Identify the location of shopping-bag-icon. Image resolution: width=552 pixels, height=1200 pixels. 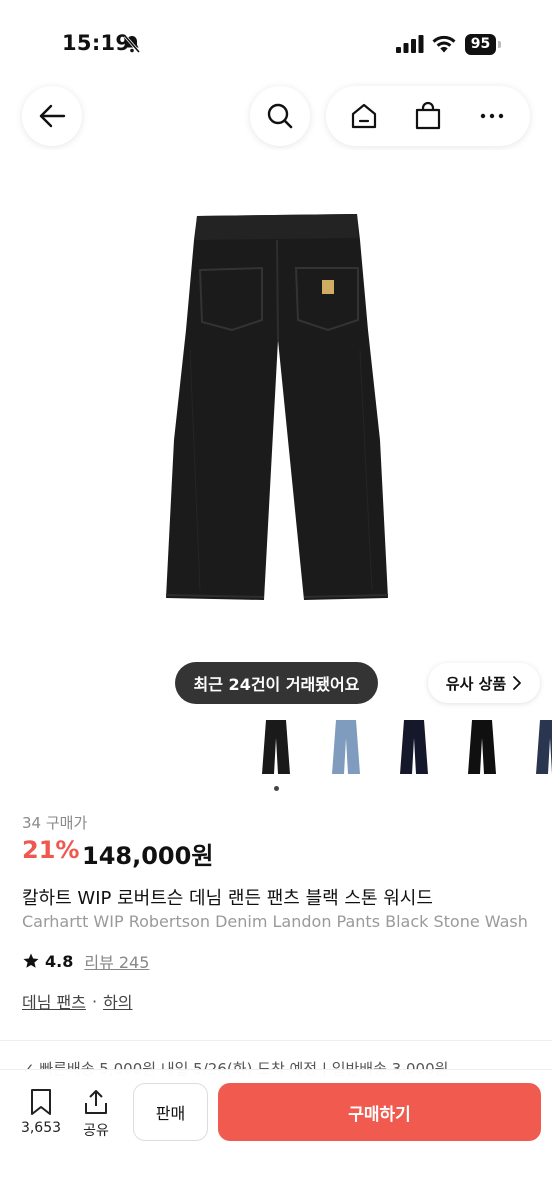
(428, 115).